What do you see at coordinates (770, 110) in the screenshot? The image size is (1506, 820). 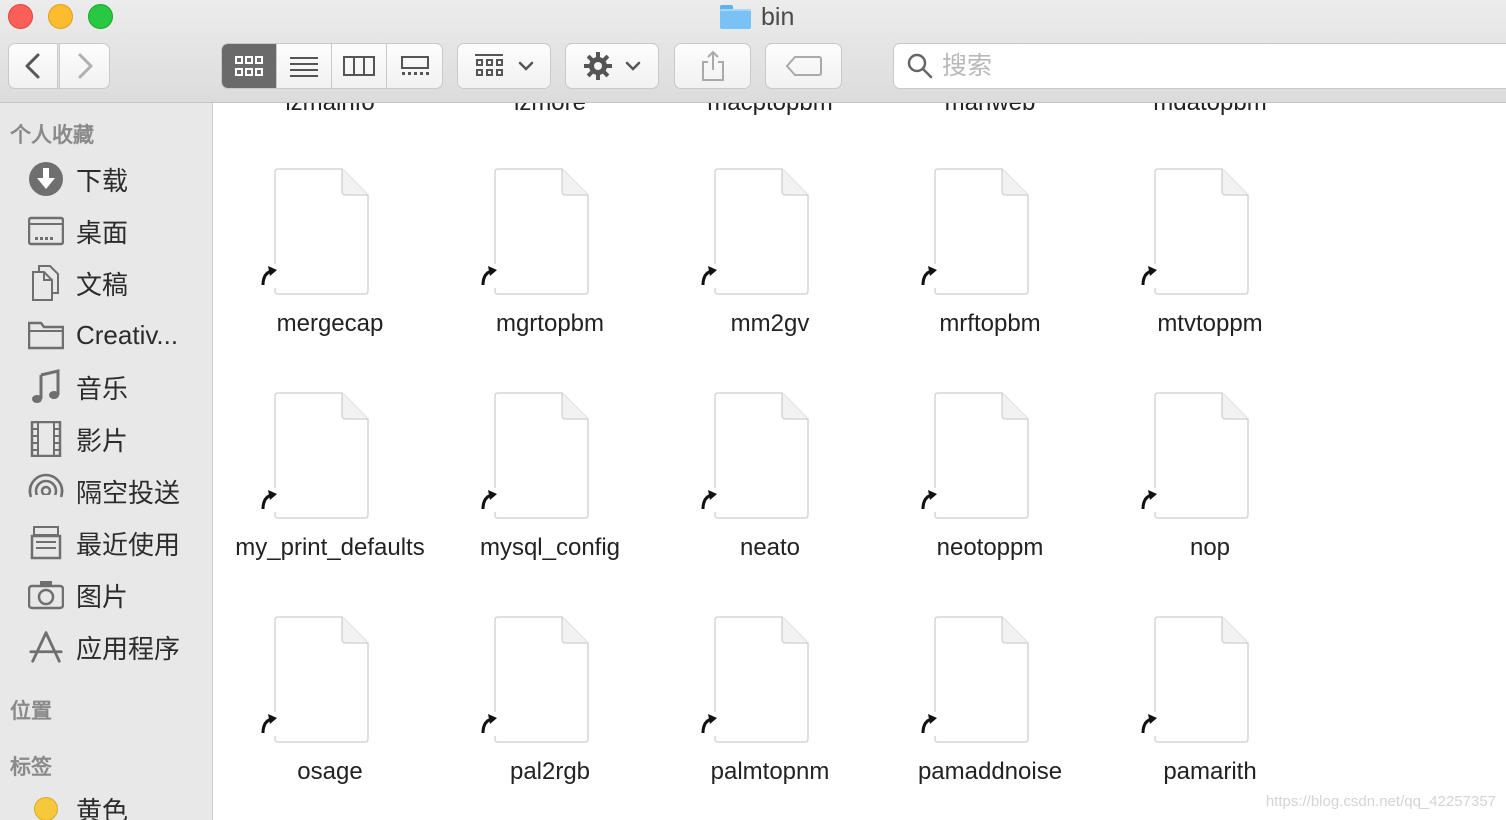 I see `file-name: macptopbm` at bounding box center [770, 110].